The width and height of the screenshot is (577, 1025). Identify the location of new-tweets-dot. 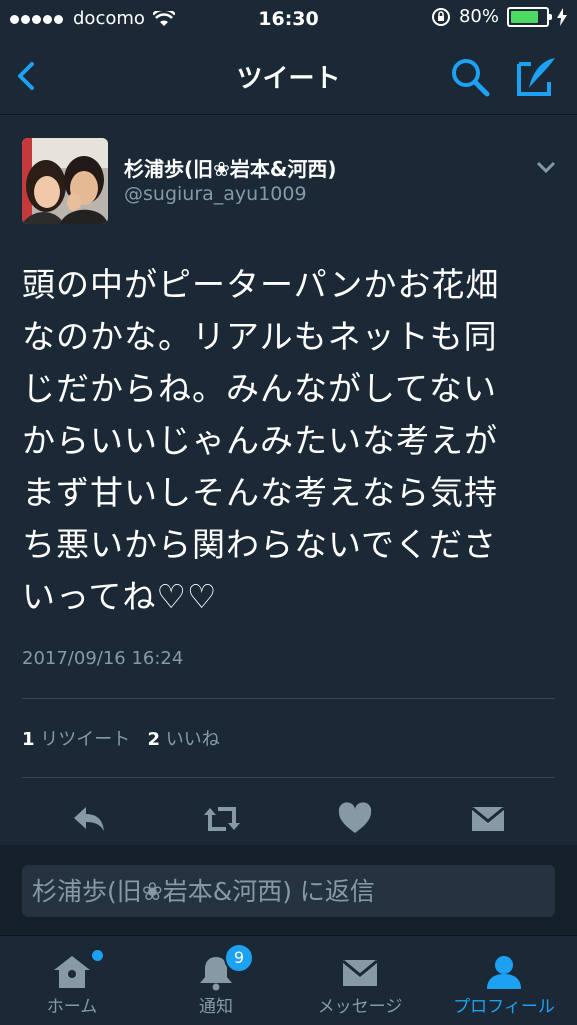
(97, 955).